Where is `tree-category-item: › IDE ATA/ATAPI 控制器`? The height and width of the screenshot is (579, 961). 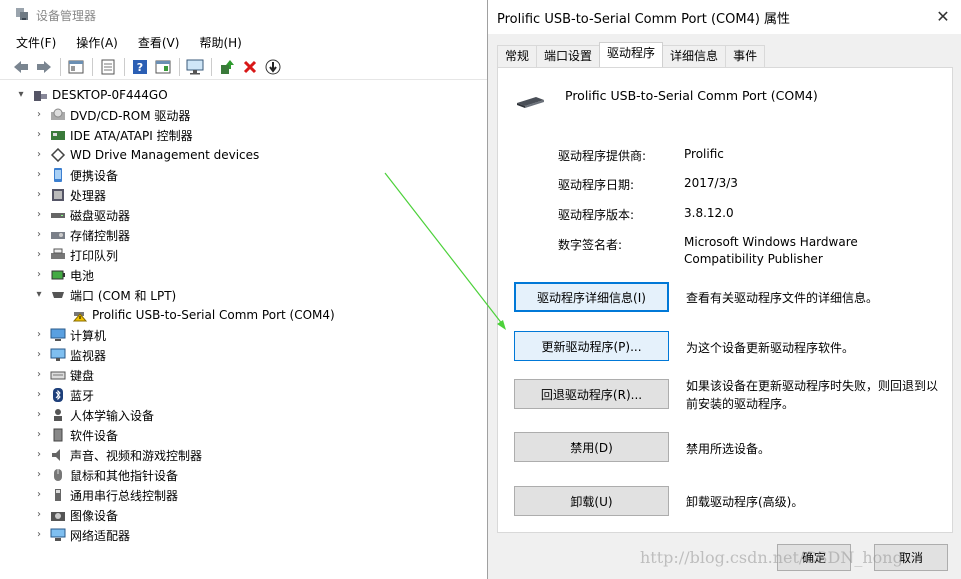 tree-category-item: › IDE ATA/ATAPI 控制器 is located at coordinates (113, 135).